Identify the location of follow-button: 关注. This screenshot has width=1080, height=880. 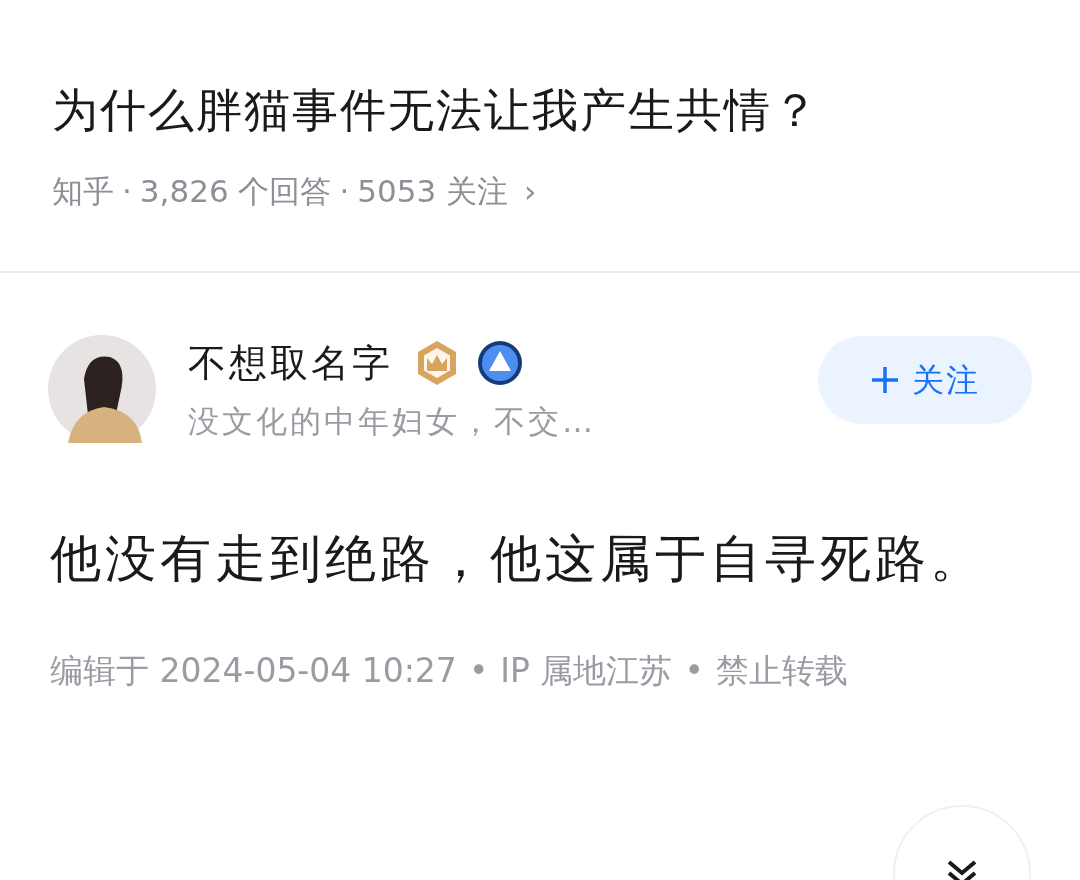
(925, 380).